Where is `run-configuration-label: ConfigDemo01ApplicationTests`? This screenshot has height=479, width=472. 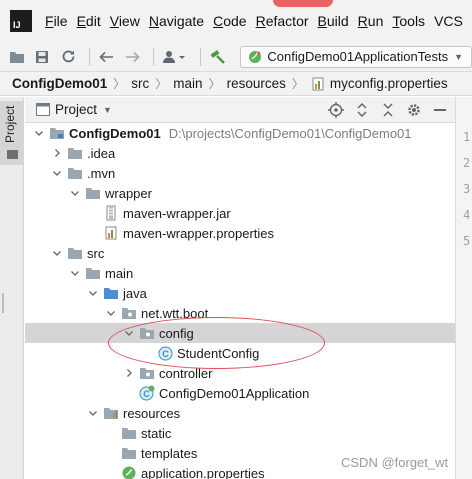 run-configuration-label: ConfigDemo01ApplicationTests is located at coordinates (358, 56).